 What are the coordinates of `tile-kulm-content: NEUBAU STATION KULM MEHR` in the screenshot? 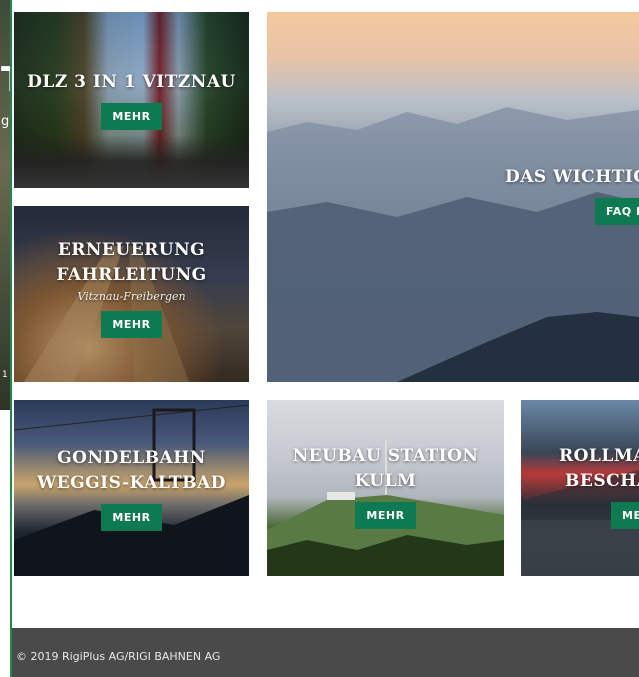 It's located at (385, 486).